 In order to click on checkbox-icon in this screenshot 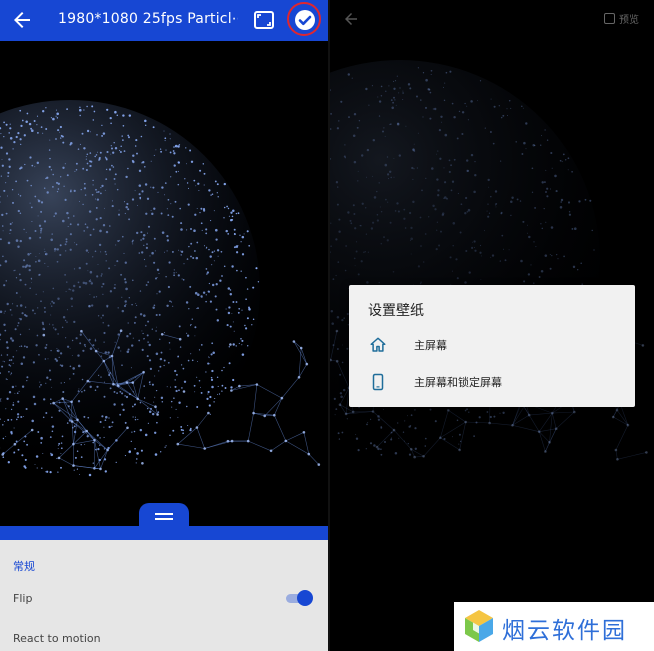, I will do `click(609, 18)`.